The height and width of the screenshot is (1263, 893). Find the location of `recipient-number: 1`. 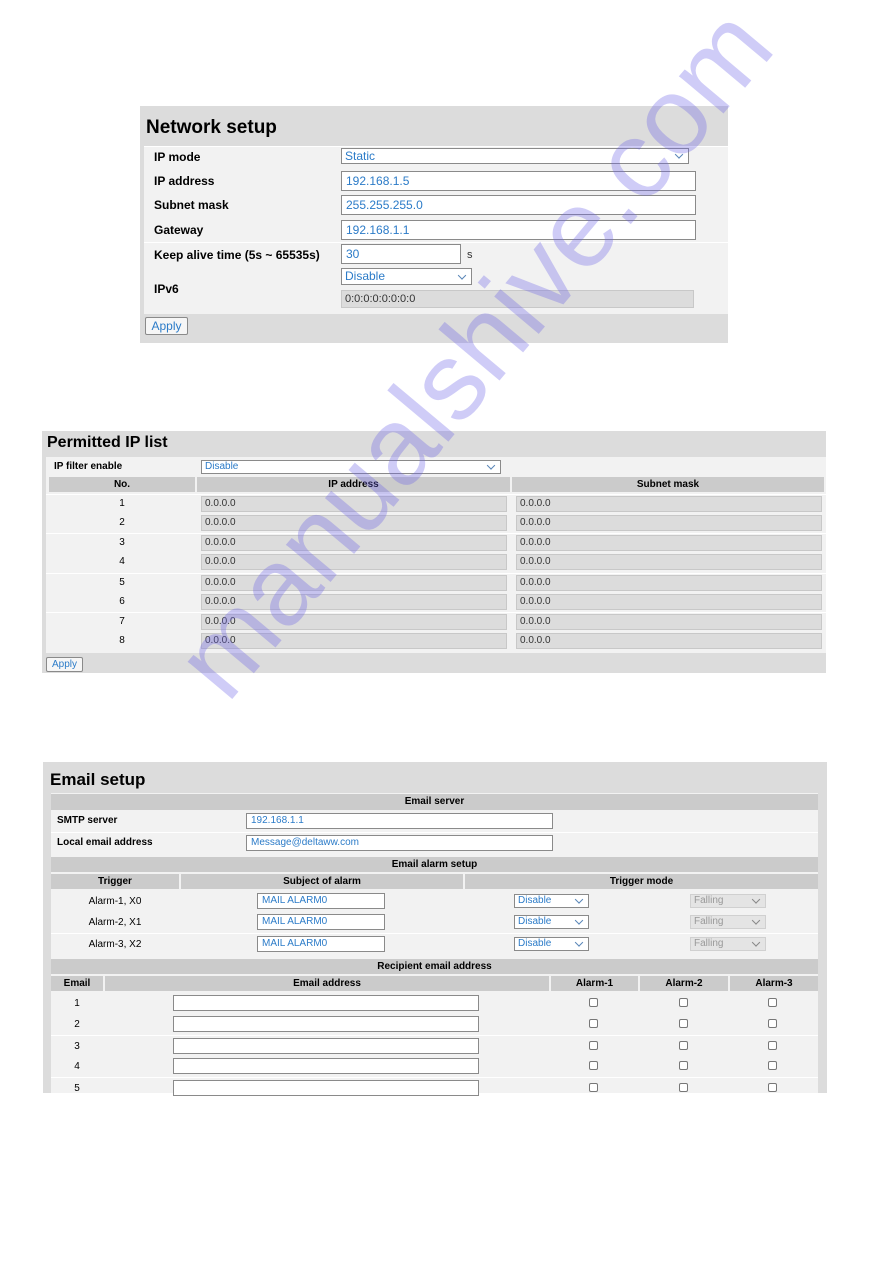

recipient-number: 1 is located at coordinates (77, 1003).